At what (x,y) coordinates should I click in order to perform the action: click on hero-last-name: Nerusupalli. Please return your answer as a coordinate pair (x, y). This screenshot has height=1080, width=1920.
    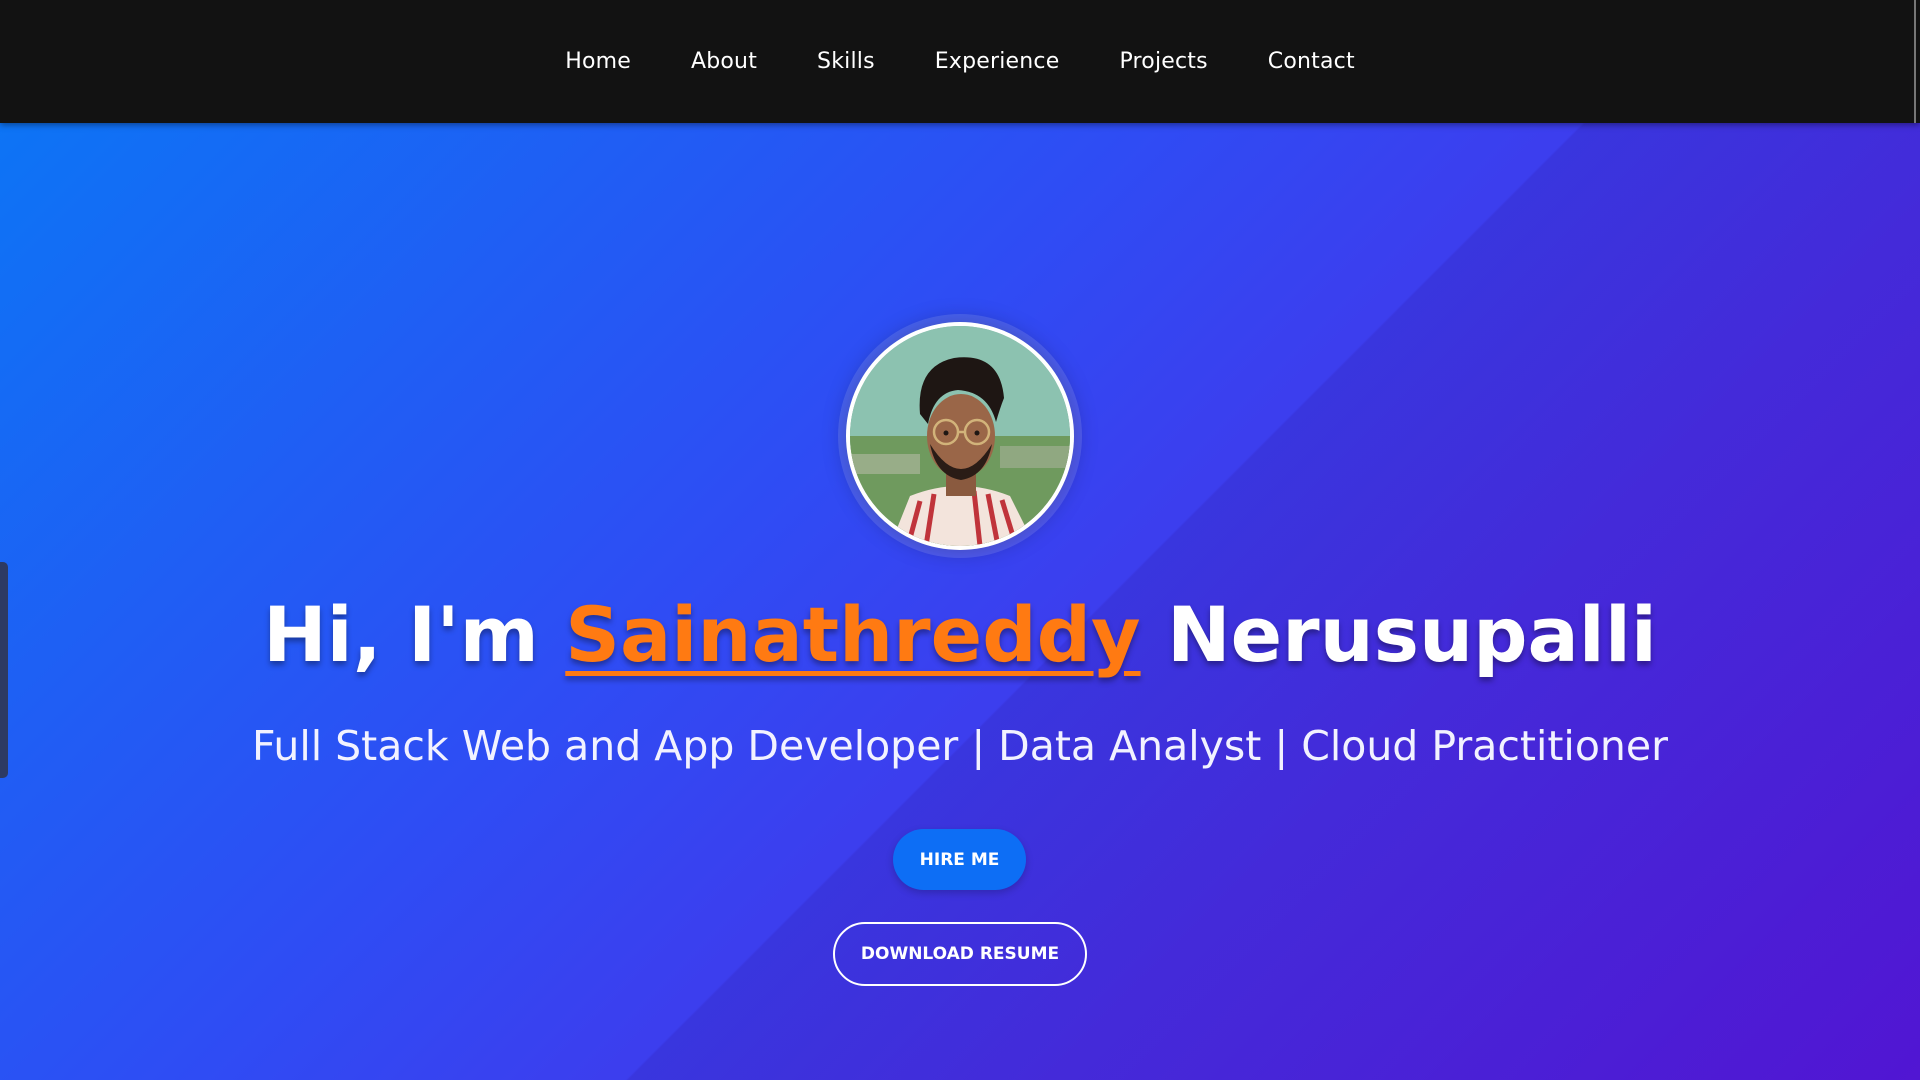
    Looking at the image, I should click on (1412, 634).